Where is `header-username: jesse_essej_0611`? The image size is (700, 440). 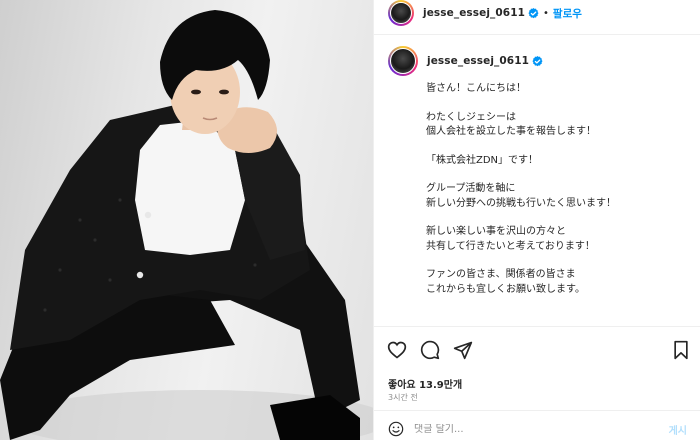 header-username: jesse_essej_0611 is located at coordinates (474, 13).